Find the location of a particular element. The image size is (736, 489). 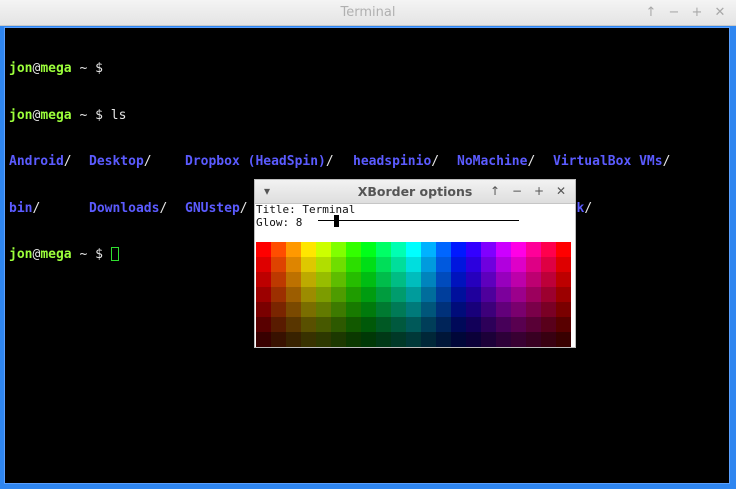

dialog-maximize-button: + is located at coordinates (539, 191).